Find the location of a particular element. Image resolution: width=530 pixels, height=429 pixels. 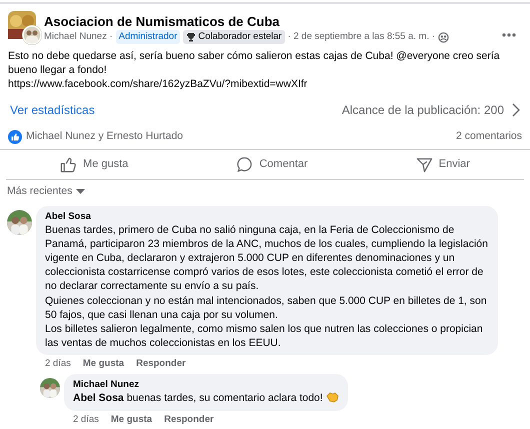

stats-link: Ver estadísticas is located at coordinates (52, 110).